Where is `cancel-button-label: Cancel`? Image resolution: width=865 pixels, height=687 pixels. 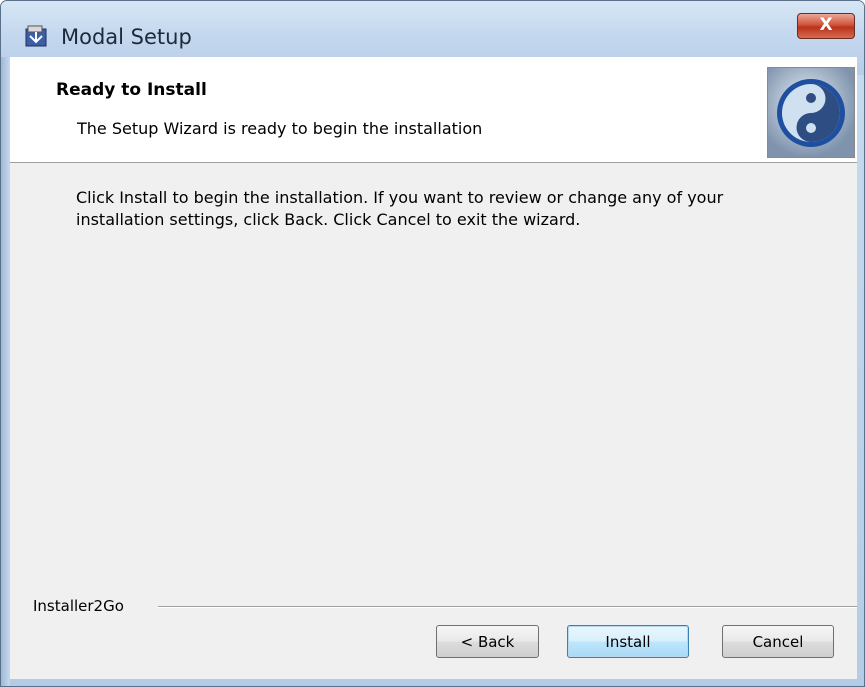
cancel-button-label: Cancel is located at coordinates (778, 642).